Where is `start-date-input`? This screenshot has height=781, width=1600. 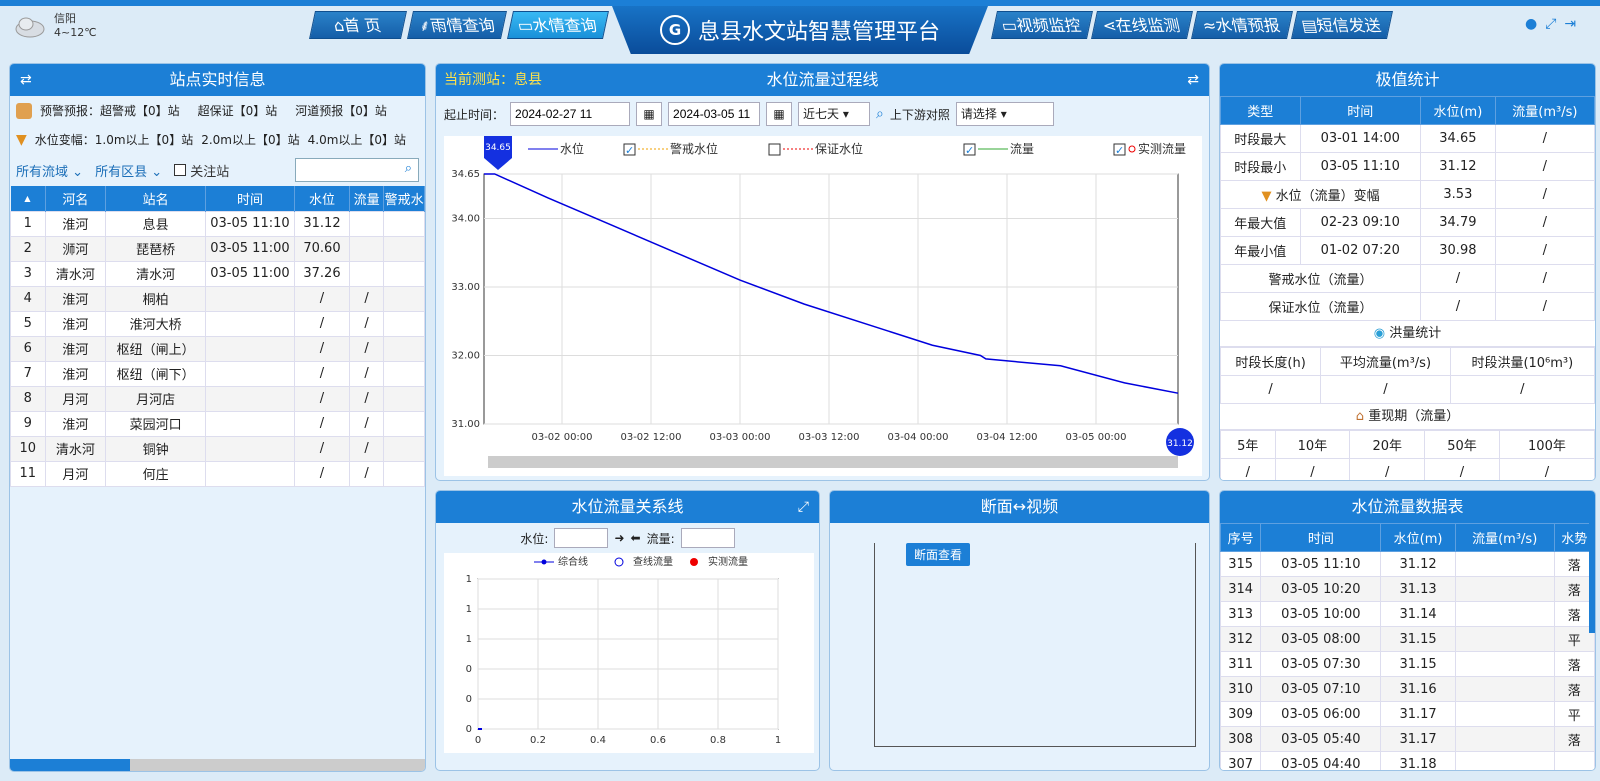 start-date-input is located at coordinates (570, 114).